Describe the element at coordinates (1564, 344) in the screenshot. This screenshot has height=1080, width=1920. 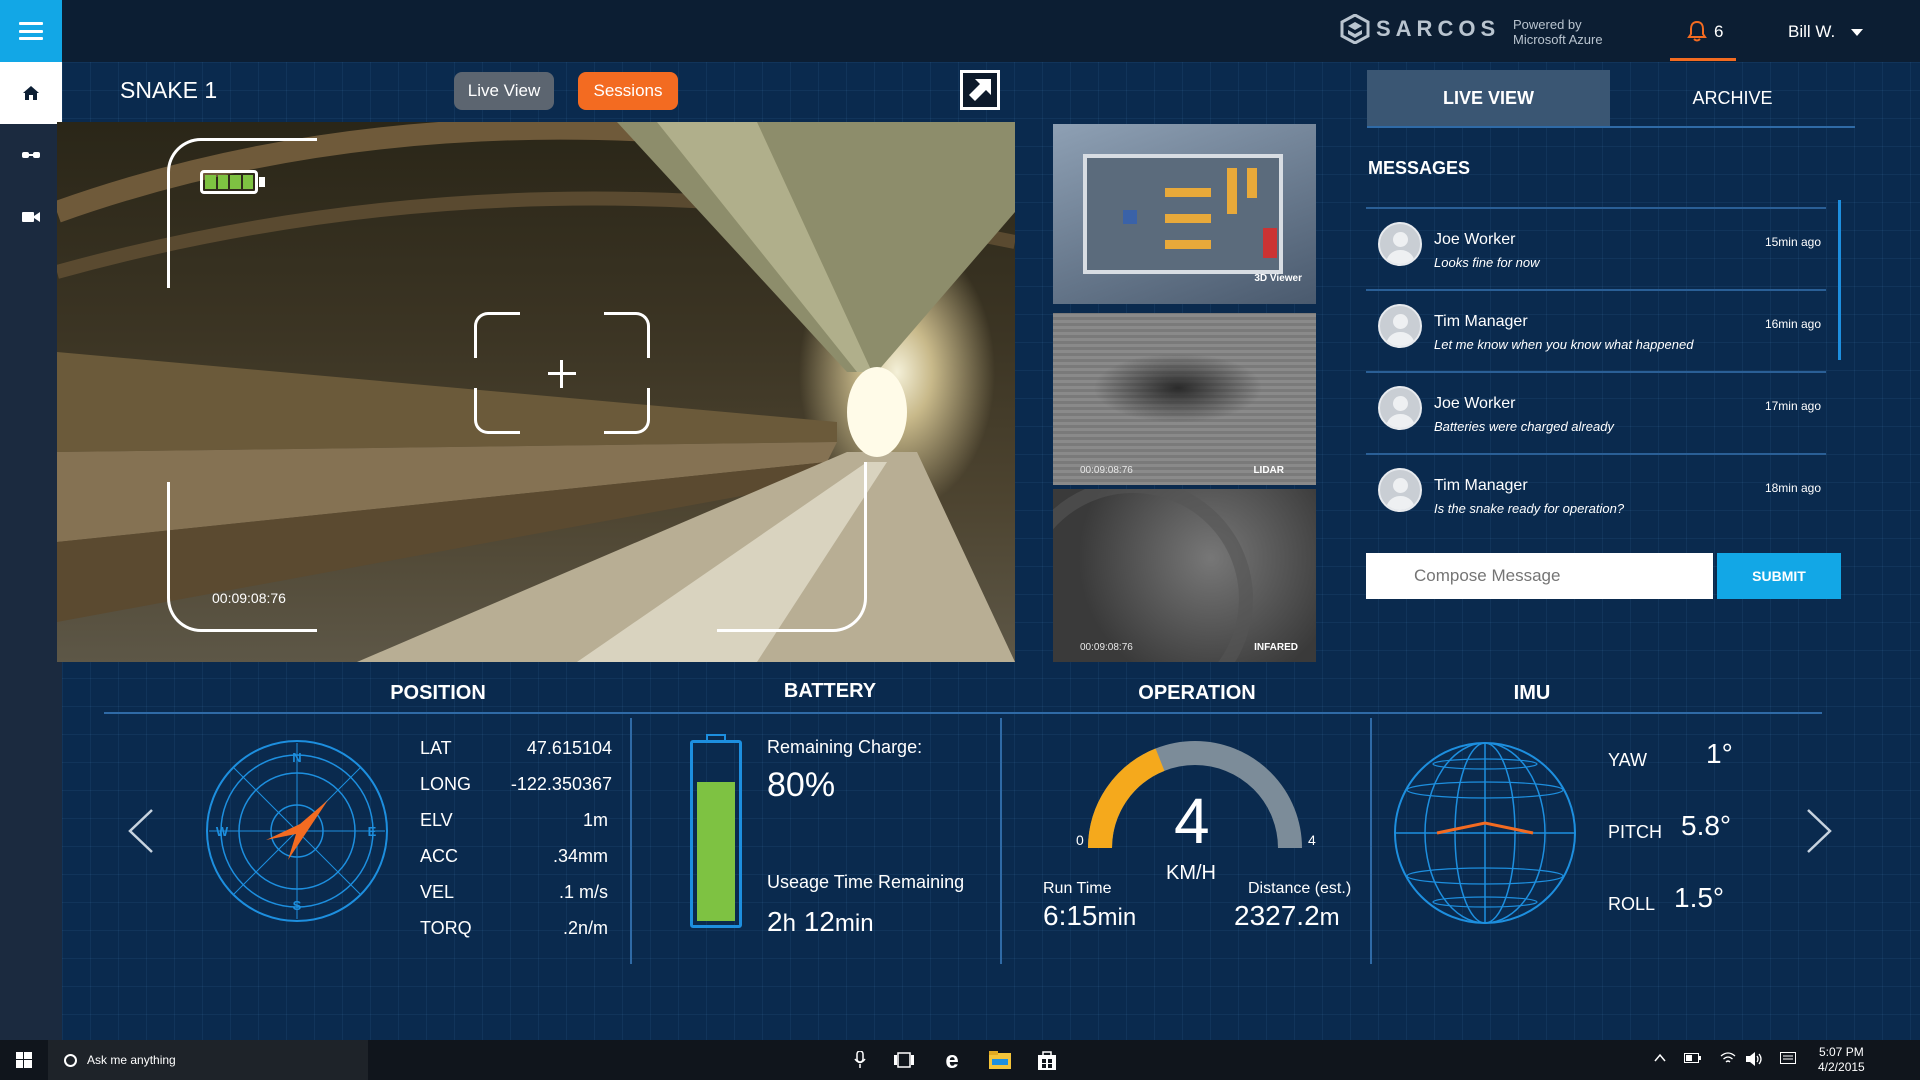
I see `message-text: Let me know when you know what happened` at that location.